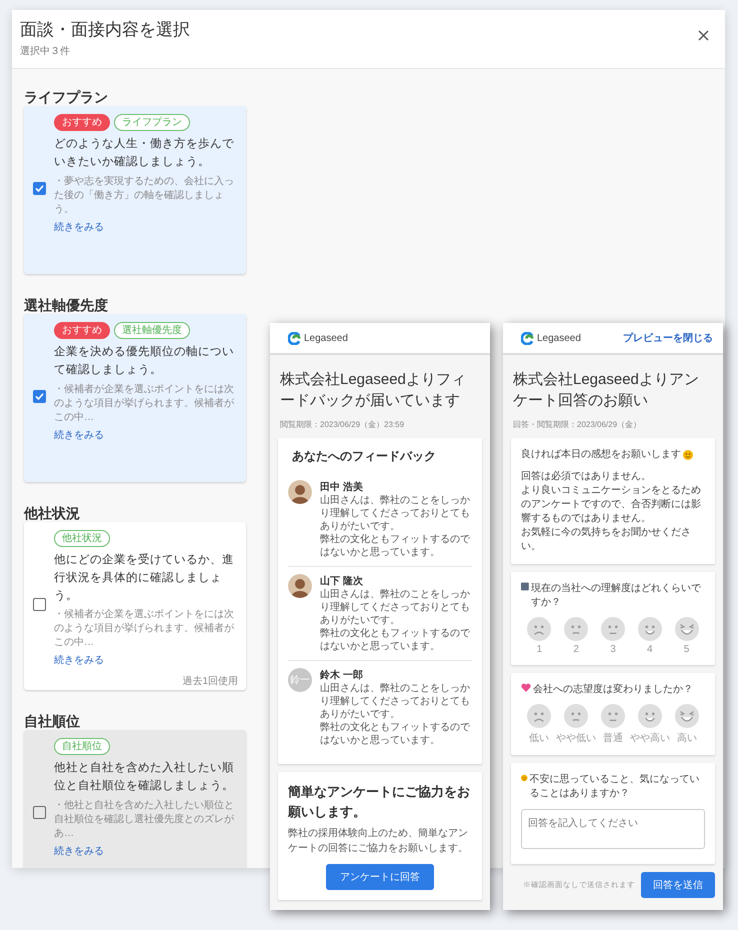 The image size is (738, 930). Describe the element at coordinates (52, 721) in the screenshot. I see `section-heading: 自社順位` at that location.